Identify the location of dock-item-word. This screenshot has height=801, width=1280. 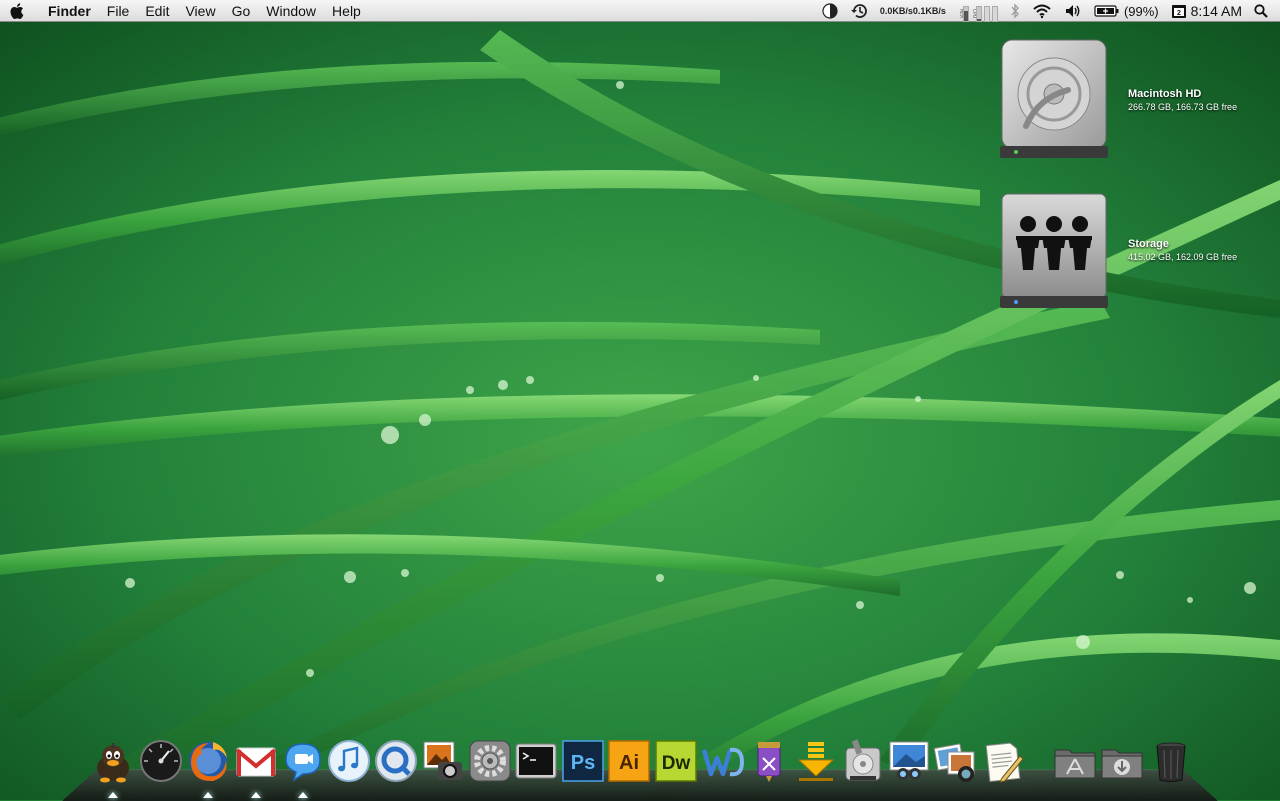
(723, 761).